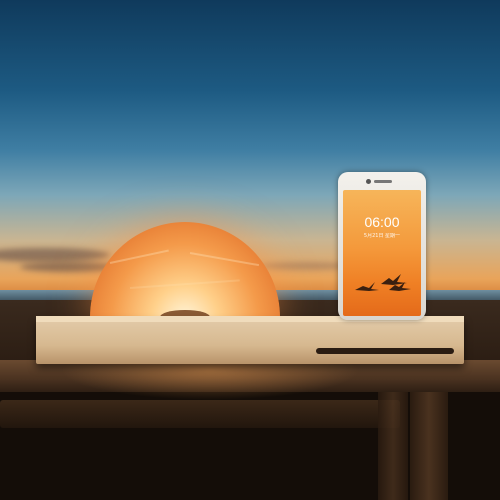 The width and height of the screenshot is (500, 500). What do you see at coordinates (385, 351) in the screenshot?
I see `base-slot` at bounding box center [385, 351].